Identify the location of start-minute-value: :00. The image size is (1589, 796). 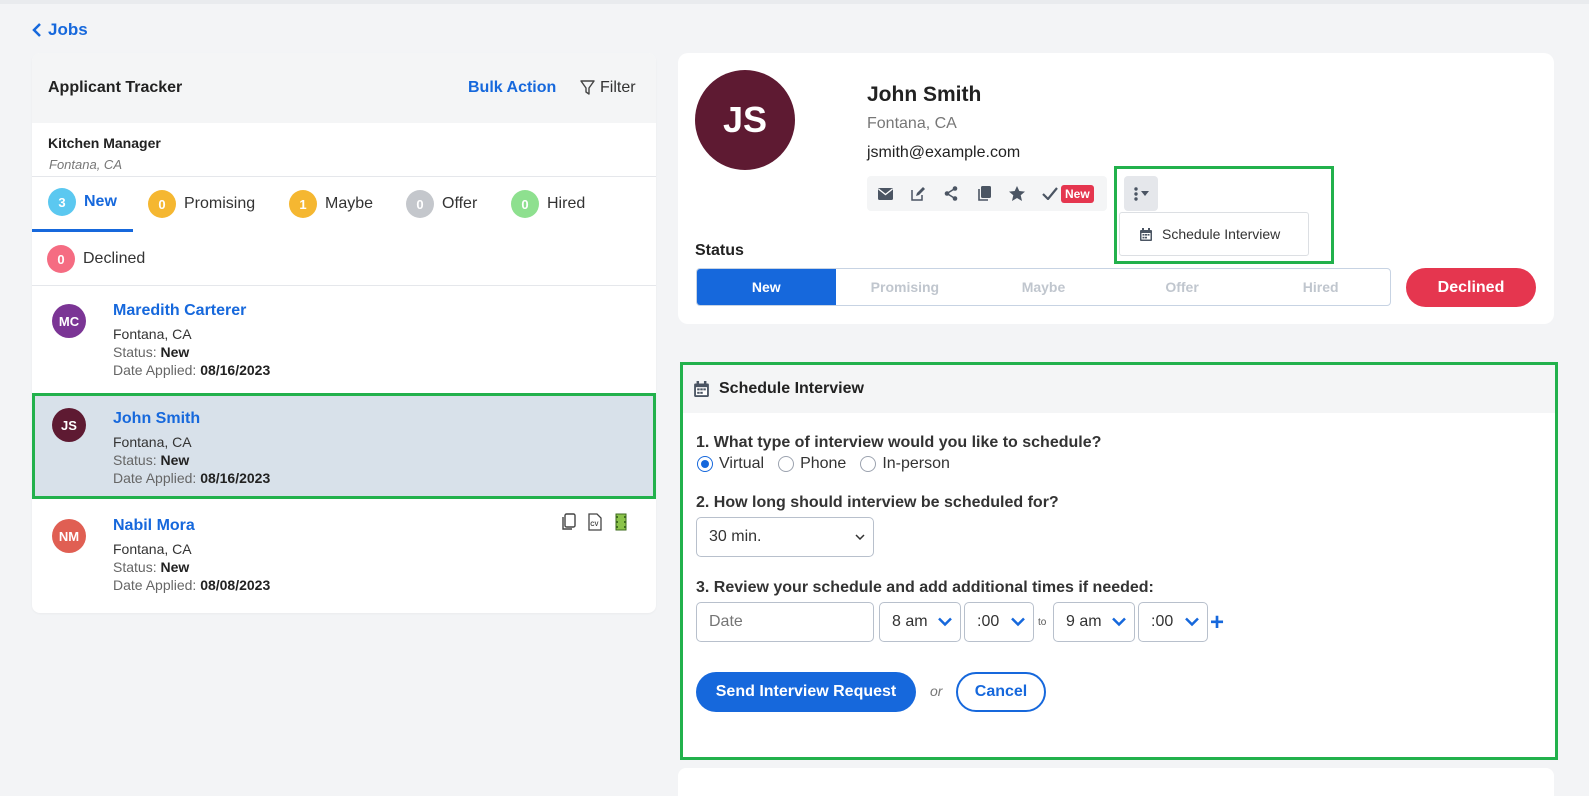
(988, 621).